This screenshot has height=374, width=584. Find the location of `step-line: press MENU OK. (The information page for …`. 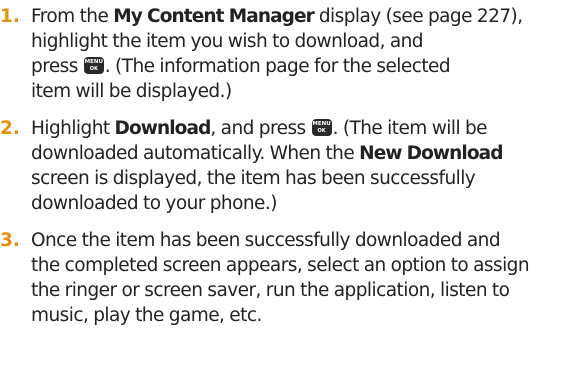

step-line: press MENU OK. (The information page for … is located at coordinates (241, 66).